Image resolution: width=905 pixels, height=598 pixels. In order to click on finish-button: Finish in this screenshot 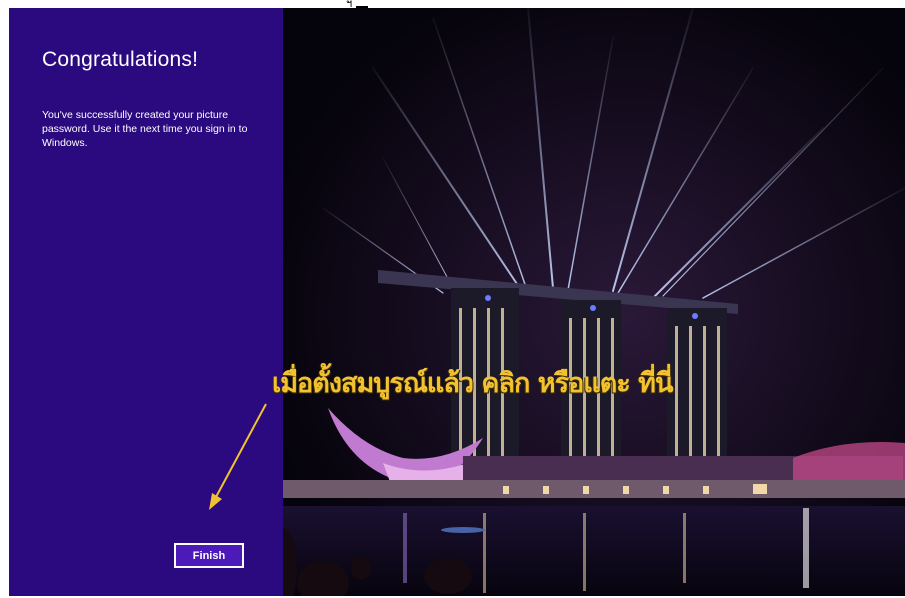, I will do `click(209, 555)`.